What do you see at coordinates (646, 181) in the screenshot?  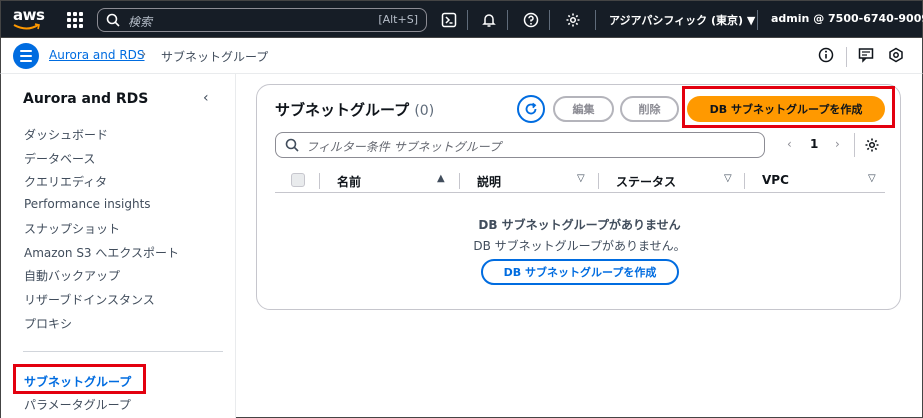 I see `column-header-status: ステータス` at bounding box center [646, 181].